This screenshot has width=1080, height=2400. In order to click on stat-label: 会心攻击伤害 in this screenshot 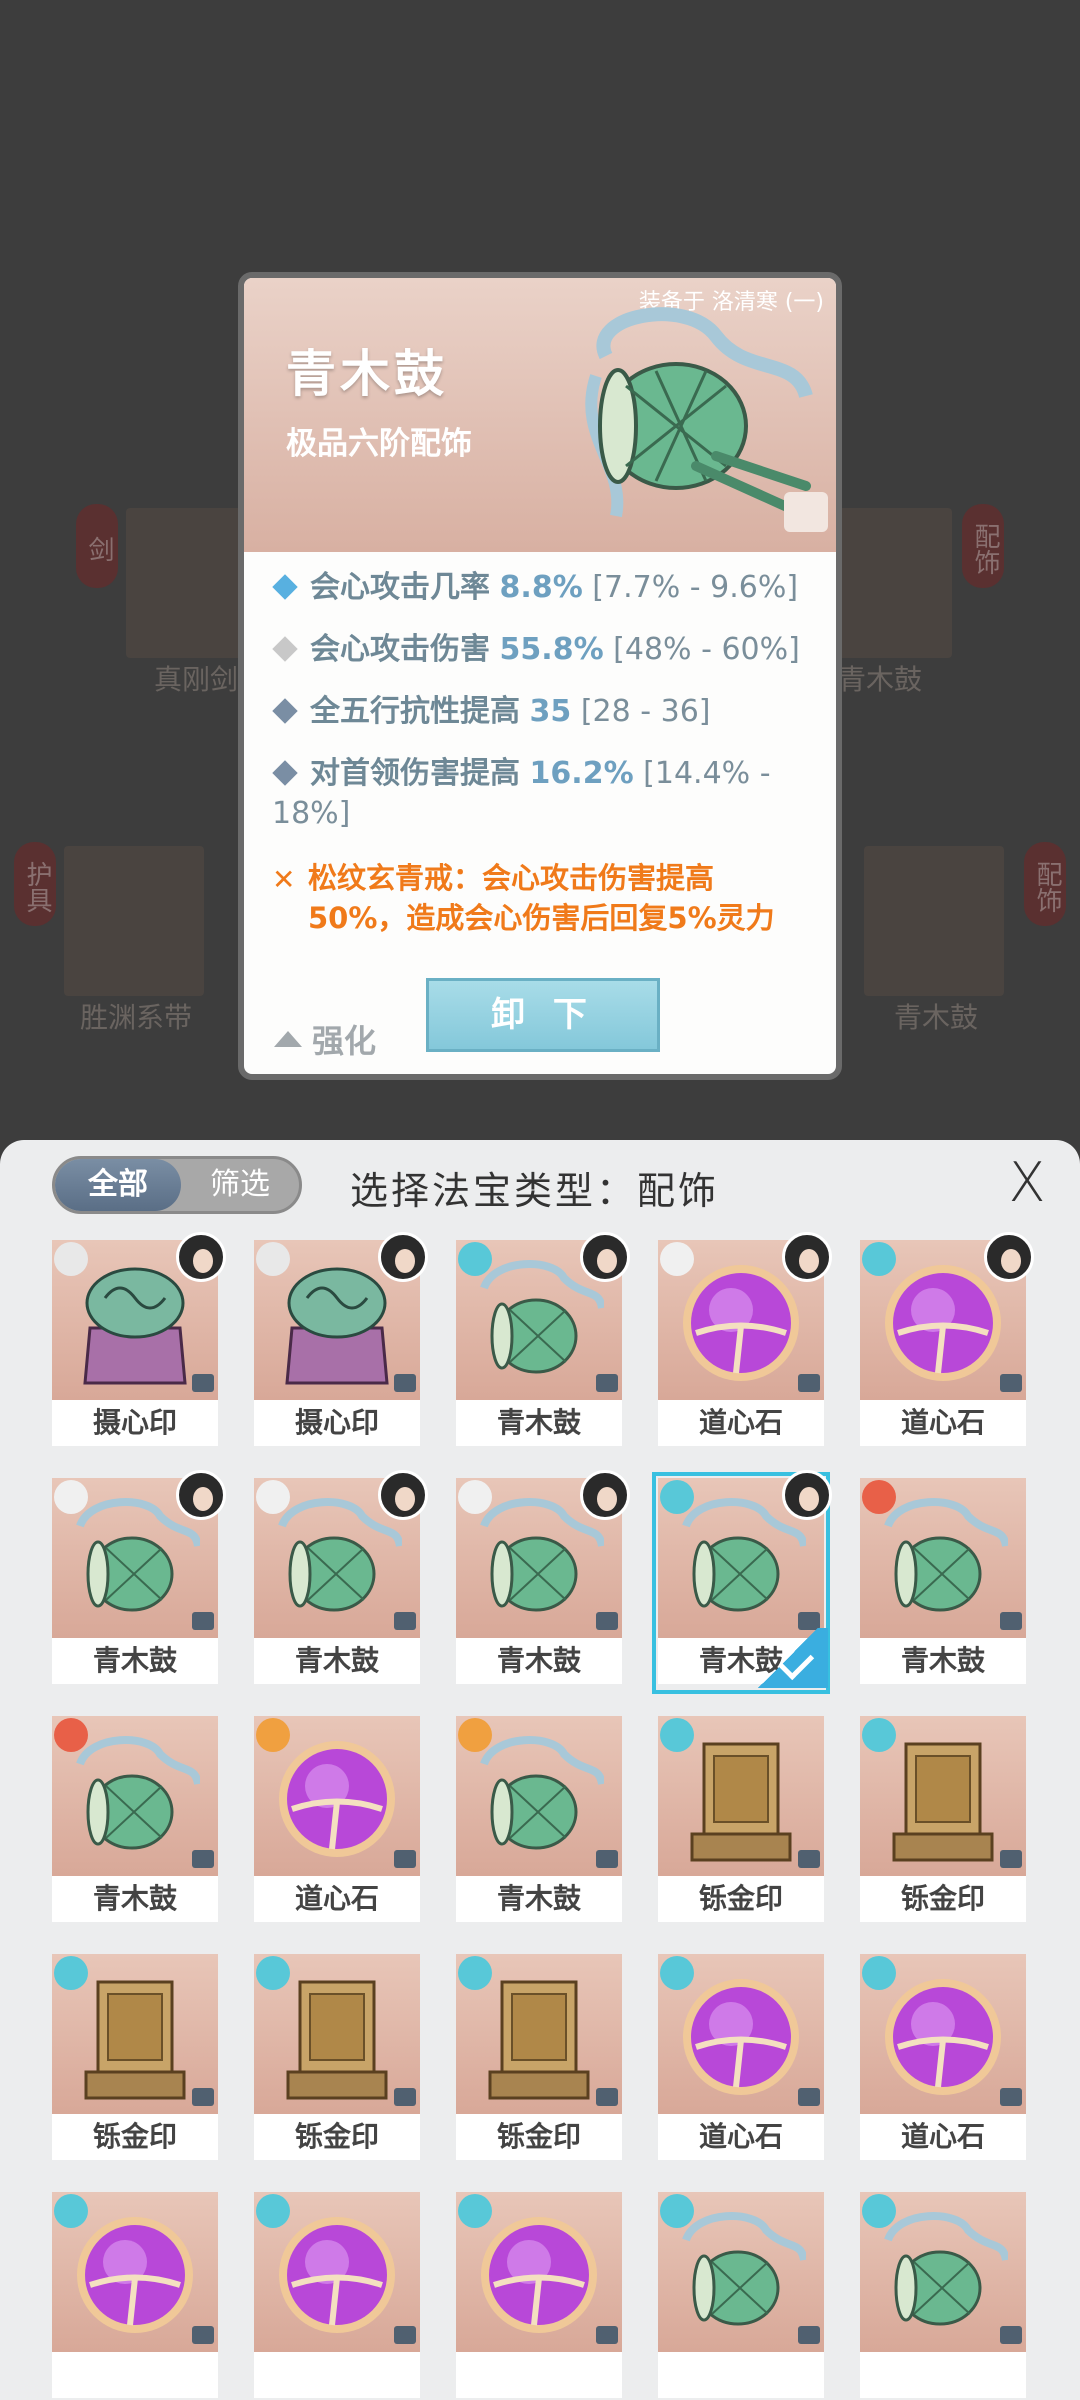, I will do `click(400, 649)`.